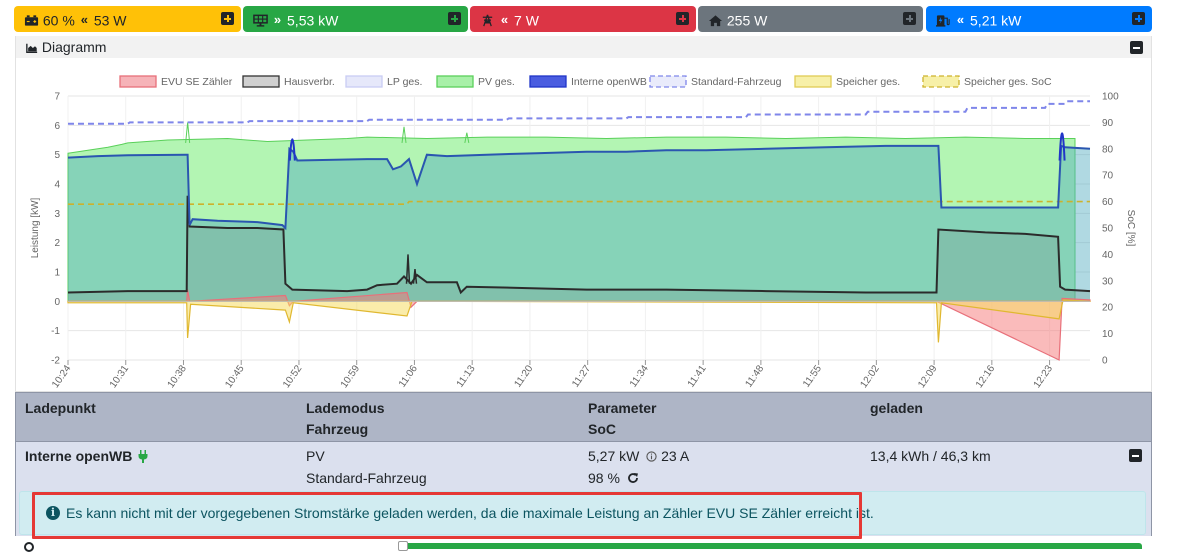  What do you see at coordinates (313, 20) in the screenshot?
I see `pv-power: 5,53 kW` at bounding box center [313, 20].